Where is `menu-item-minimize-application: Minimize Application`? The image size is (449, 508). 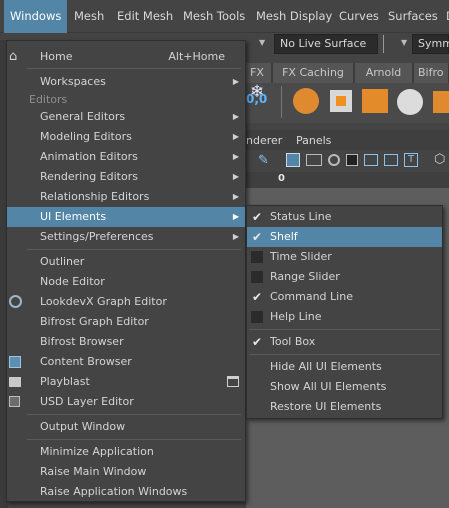 menu-item-minimize-application: Minimize Application is located at coordinates (126, 452).